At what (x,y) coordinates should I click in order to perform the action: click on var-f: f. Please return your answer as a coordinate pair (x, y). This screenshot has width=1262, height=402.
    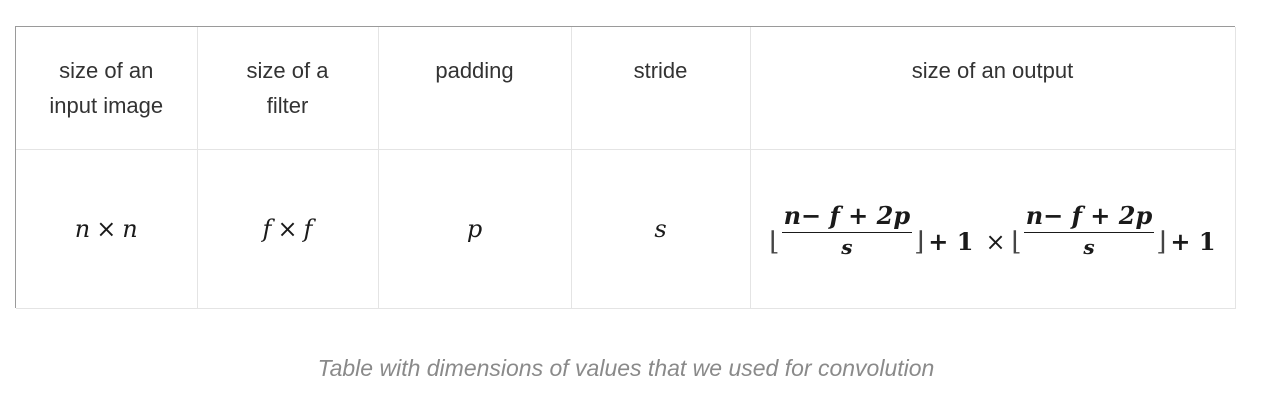
    Looking at the image, I should click on (308, 228).